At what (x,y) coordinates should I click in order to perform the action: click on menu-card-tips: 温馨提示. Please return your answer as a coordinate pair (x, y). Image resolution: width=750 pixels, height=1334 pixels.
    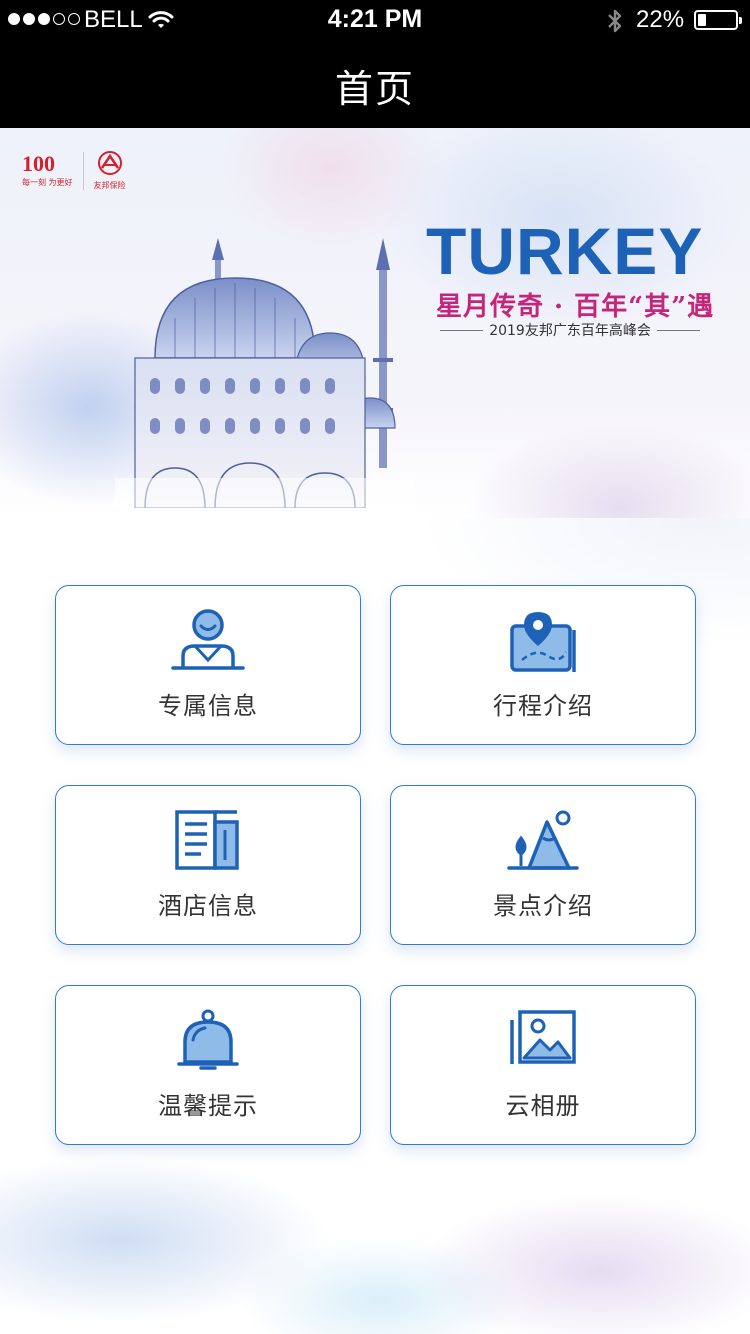
    Looking at the image, I should click on (208, 1065).